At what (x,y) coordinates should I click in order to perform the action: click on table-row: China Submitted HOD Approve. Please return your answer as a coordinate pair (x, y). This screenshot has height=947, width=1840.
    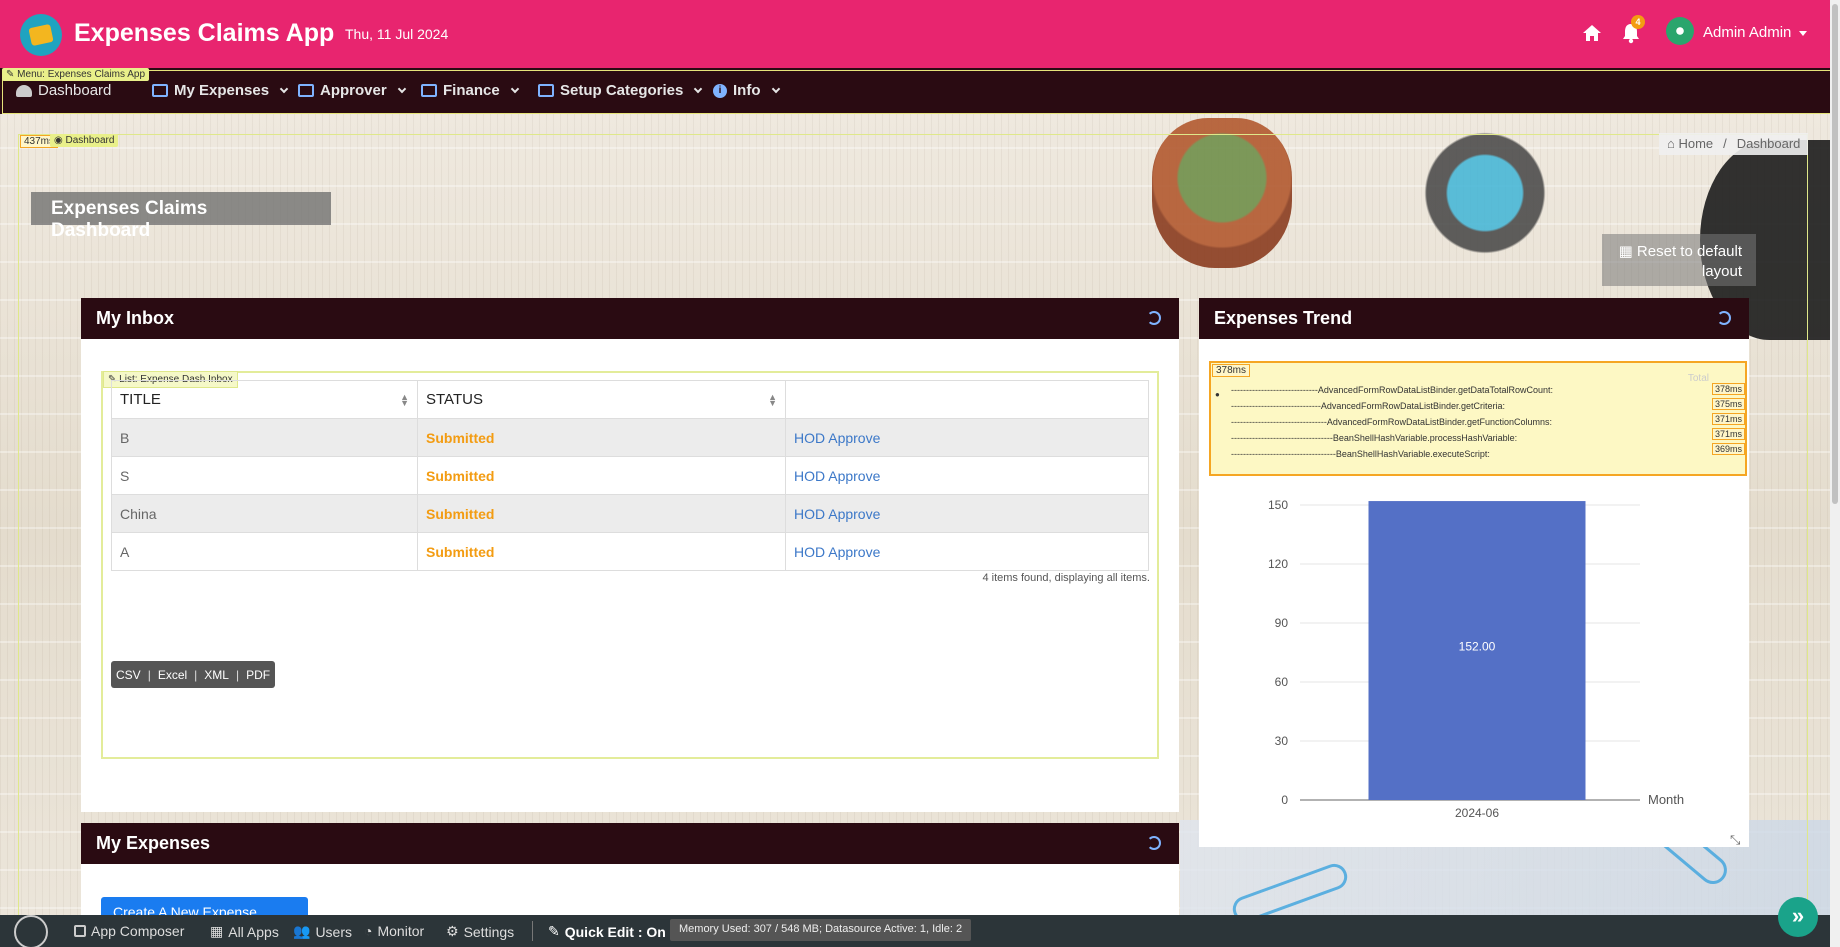
    Looking at the image, I should click on (630, 513).